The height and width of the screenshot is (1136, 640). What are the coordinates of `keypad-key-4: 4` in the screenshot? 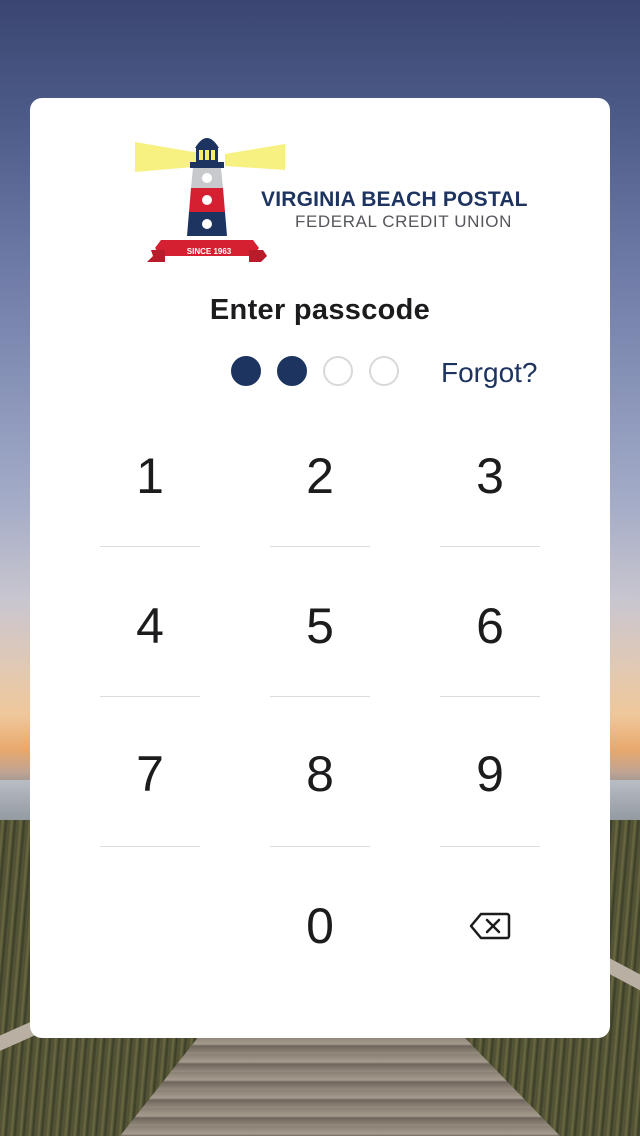 It's located at (150, 626).